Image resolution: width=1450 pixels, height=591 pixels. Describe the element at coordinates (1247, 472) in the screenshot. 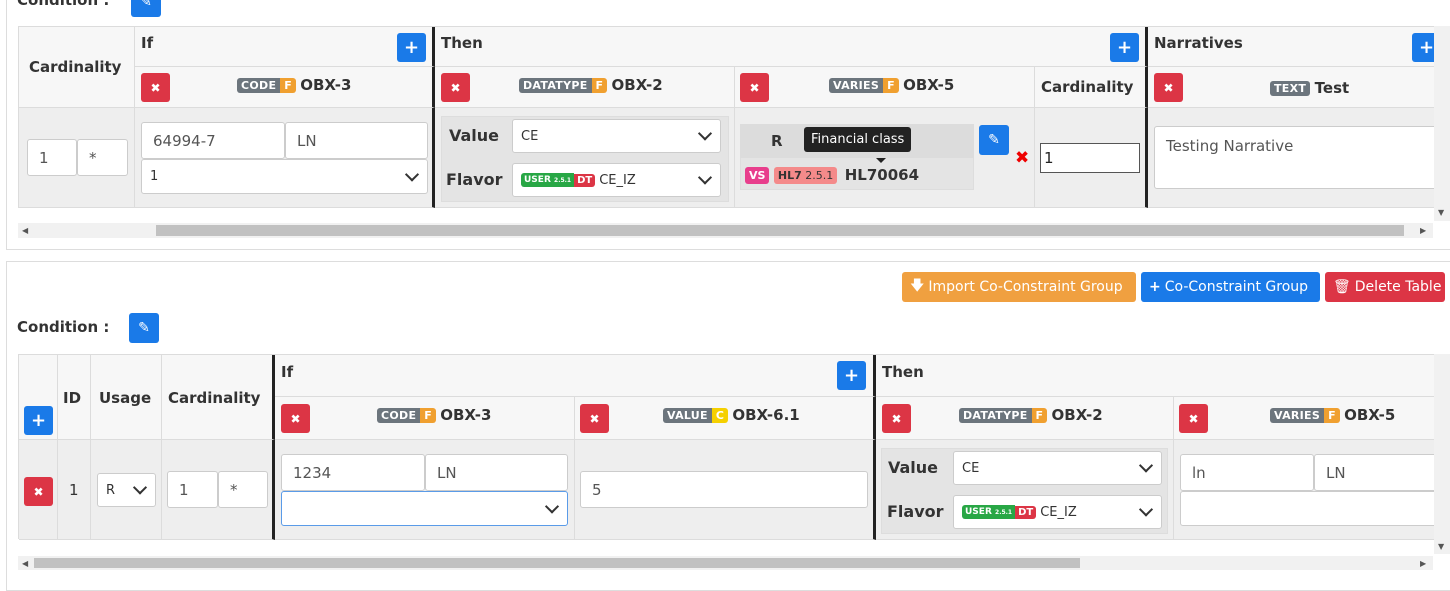

I see `varies-value-input: ln` at that location.